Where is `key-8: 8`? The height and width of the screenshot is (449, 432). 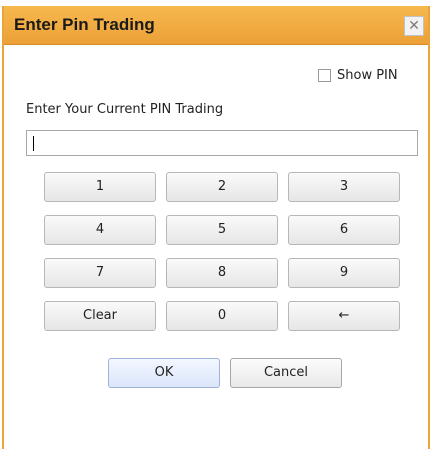 key-8: 8 is located at coordinates (222, 273).